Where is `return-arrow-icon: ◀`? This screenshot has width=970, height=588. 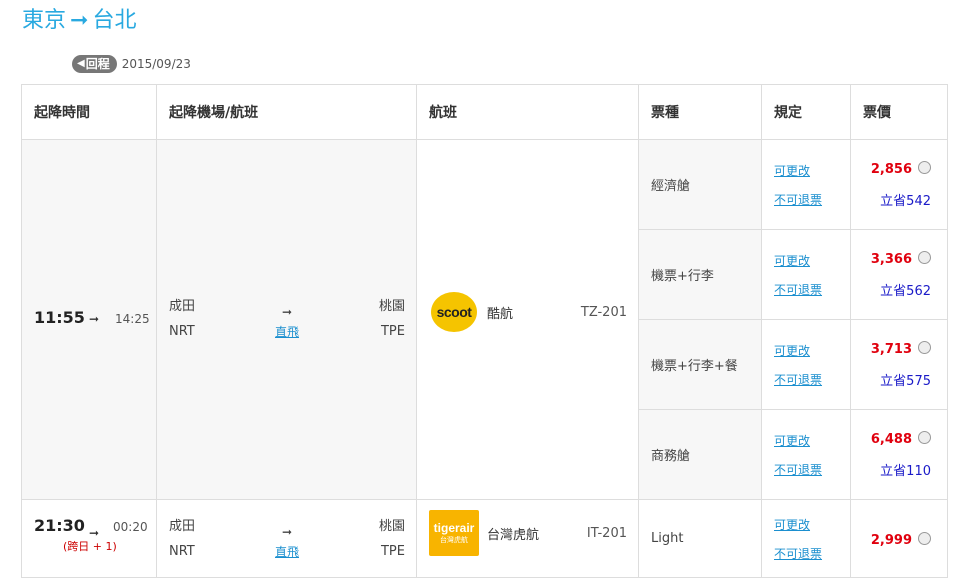
return-arrow-icon: ◀ is located at coordinates (81, 63).